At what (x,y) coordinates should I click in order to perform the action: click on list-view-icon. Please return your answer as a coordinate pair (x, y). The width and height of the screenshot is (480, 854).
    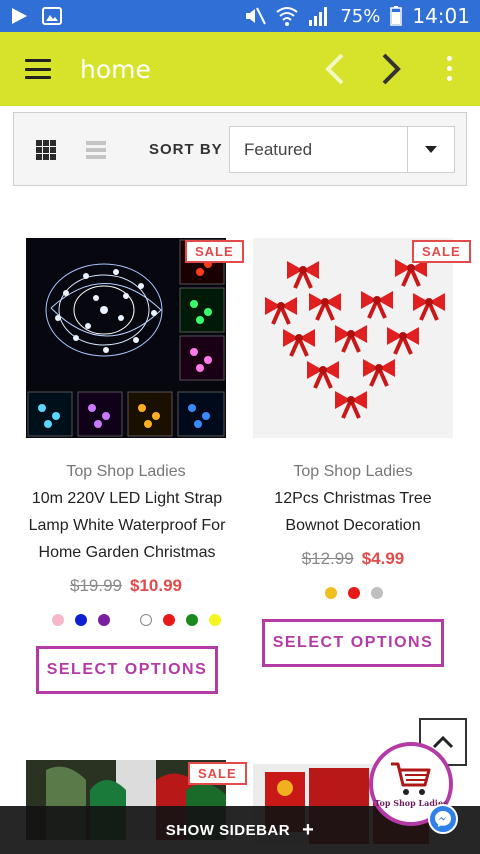
    Looking at the image, I should click on (96, 150).